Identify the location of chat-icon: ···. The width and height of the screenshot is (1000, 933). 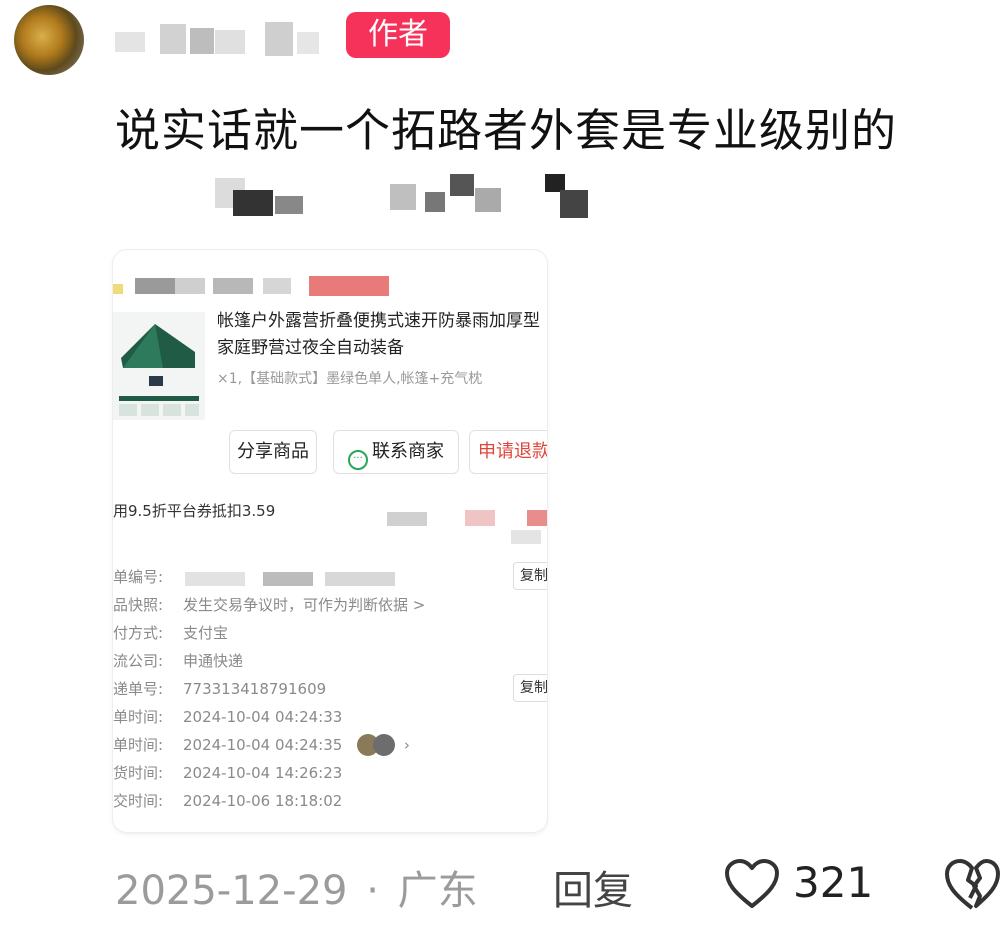
(358, 460).